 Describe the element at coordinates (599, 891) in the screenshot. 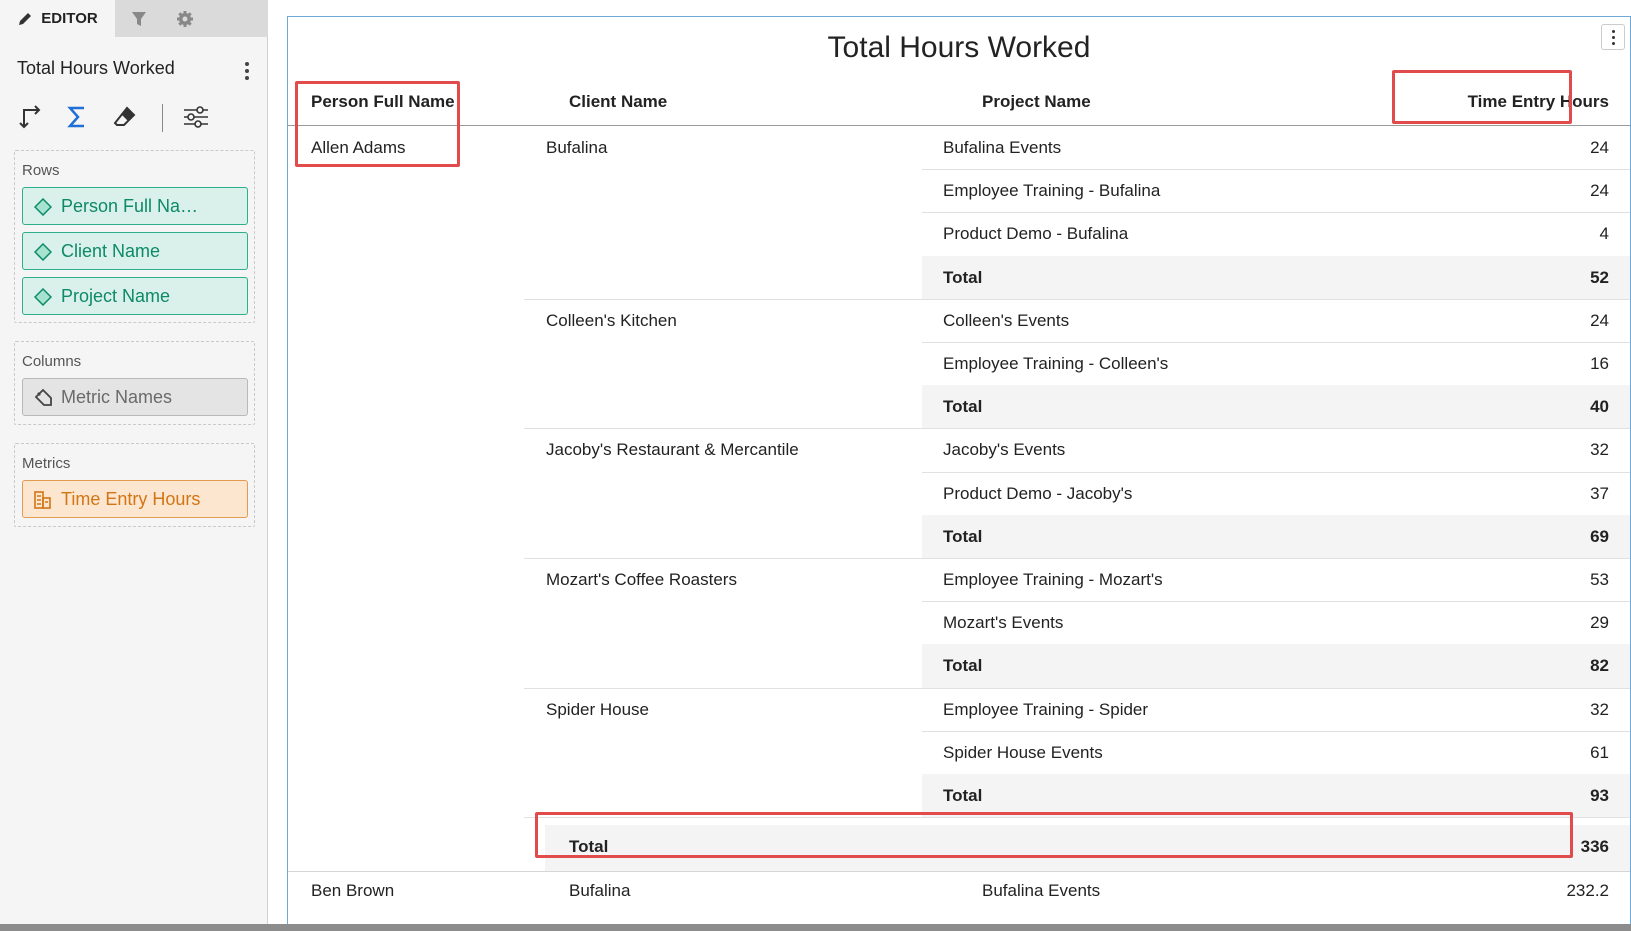

I see `cell-client-next: Bufalina` at that location.